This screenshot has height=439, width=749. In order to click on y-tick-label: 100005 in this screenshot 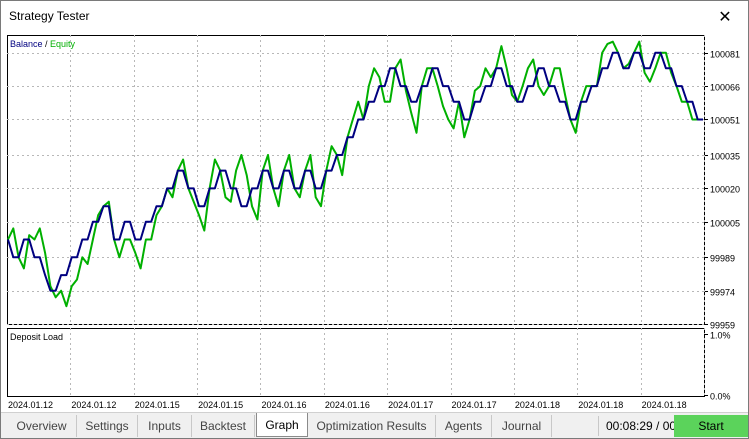, I will do `click(725, 224)`.